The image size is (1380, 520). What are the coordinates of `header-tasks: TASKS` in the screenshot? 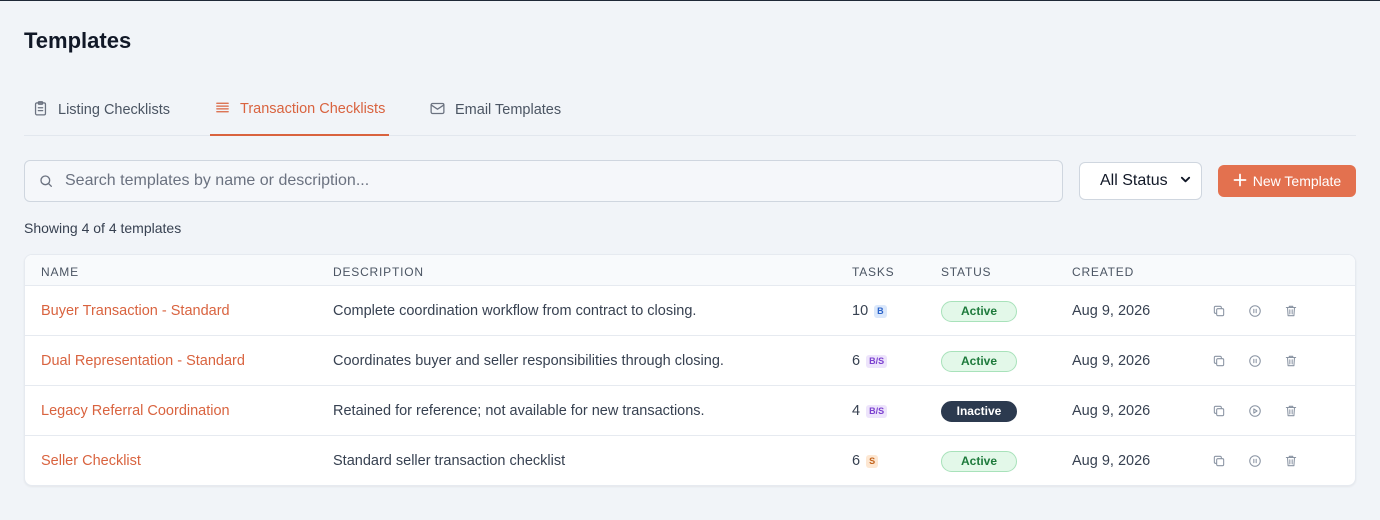 It's located at (873, 272).